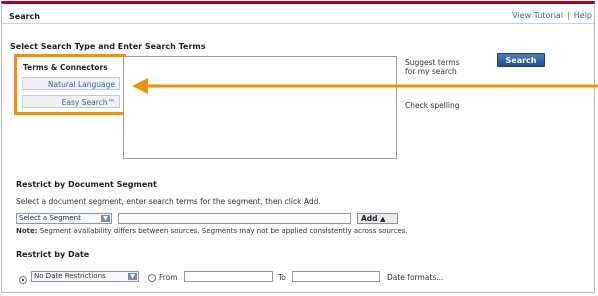 Image resolution: width=598 pixels, height=296 pixels. Describe the element at coordinates (583, 15) in the screenshot. I see `help-link: Help` at that location.